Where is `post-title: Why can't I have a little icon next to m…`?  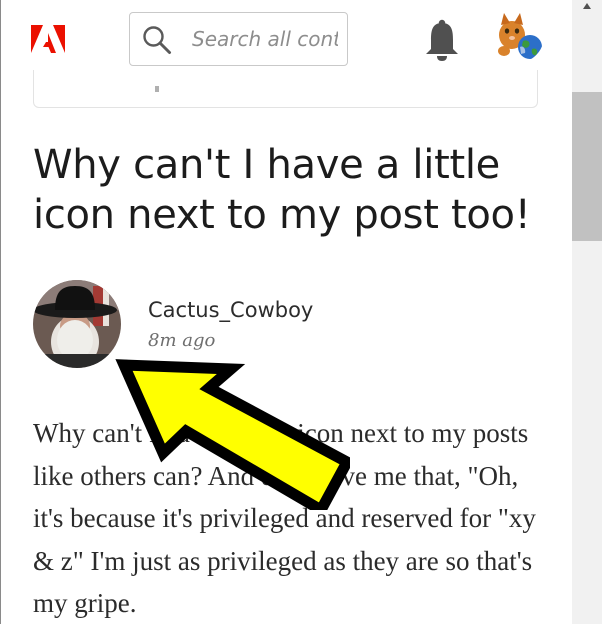 post-title: Why can't I have a little icon next to m… is located at coordinates (282, 190).